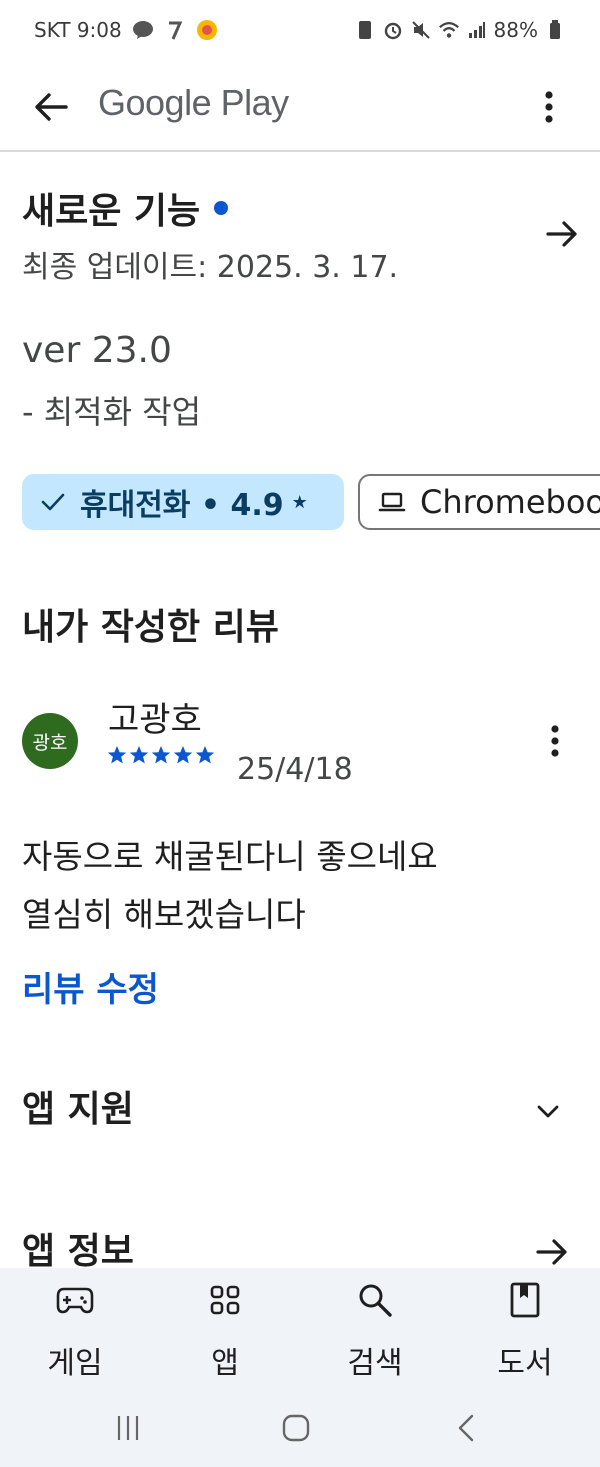 This screenshot has width=600, height=1467. Describe the element at coordinates (75, 1328) in the screenshot. I see `nav-games: 게임` at that location.